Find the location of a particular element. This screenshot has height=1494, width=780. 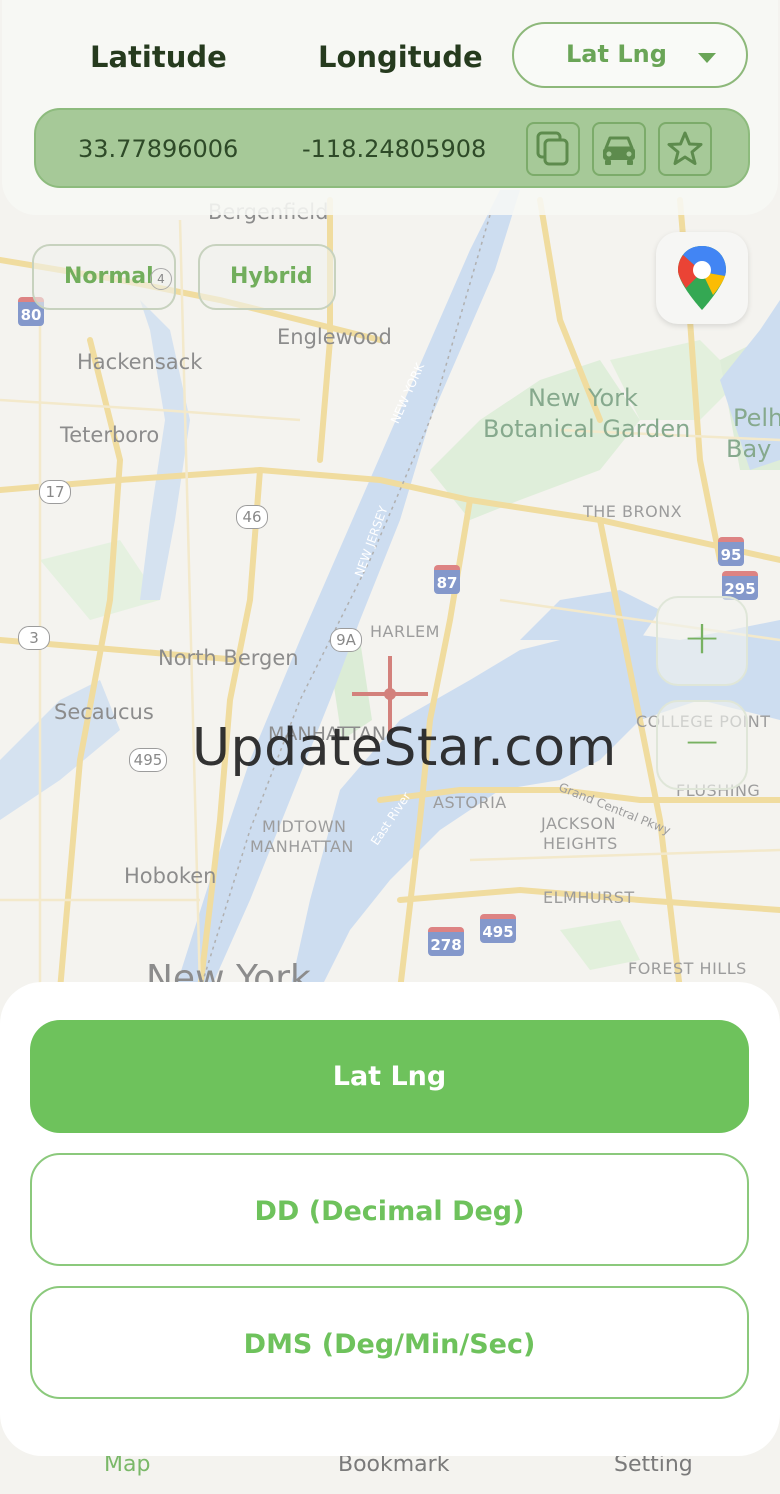

latitude-value: 33.77896006 is located at coordinates (158, 149).